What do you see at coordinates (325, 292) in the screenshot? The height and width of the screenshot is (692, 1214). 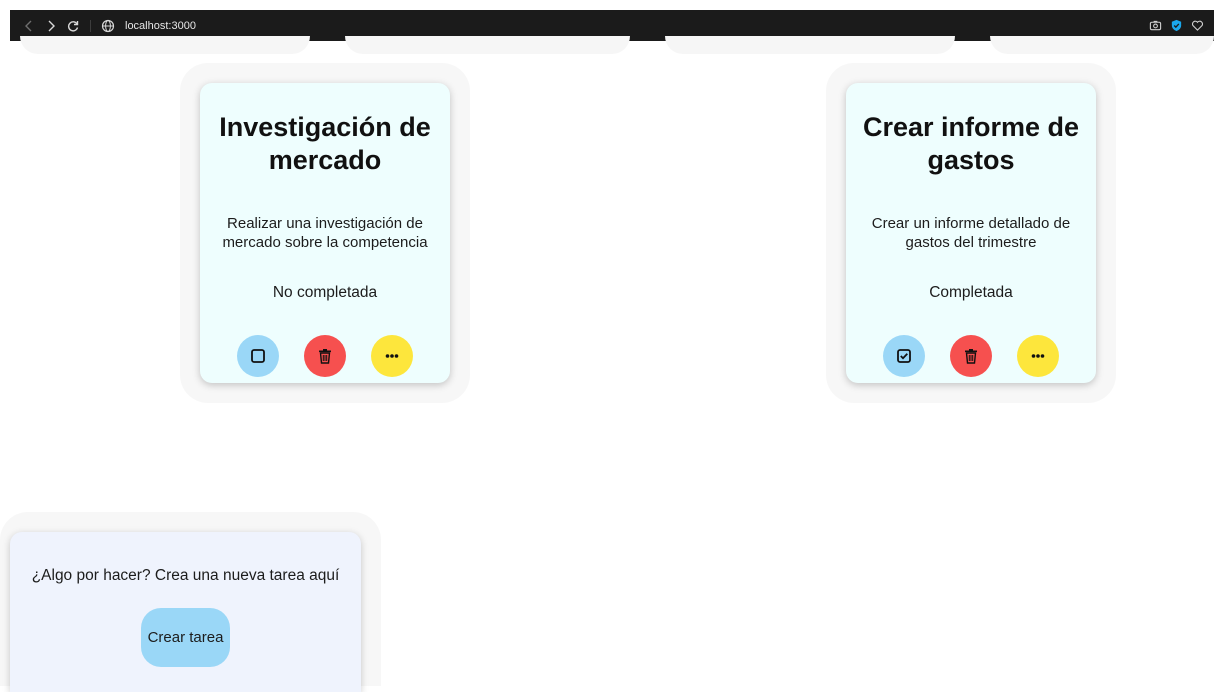 I see `task-status: No completada` at bounding box center [325, 292].